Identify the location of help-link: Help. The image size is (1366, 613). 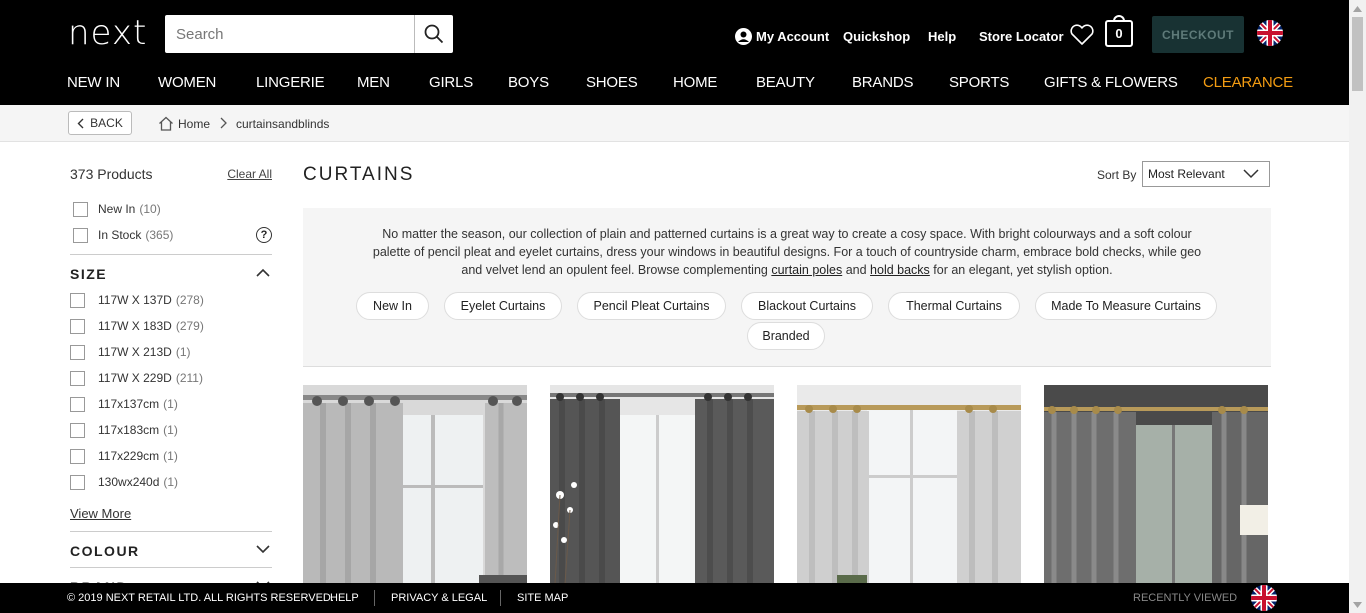
(942, 36).